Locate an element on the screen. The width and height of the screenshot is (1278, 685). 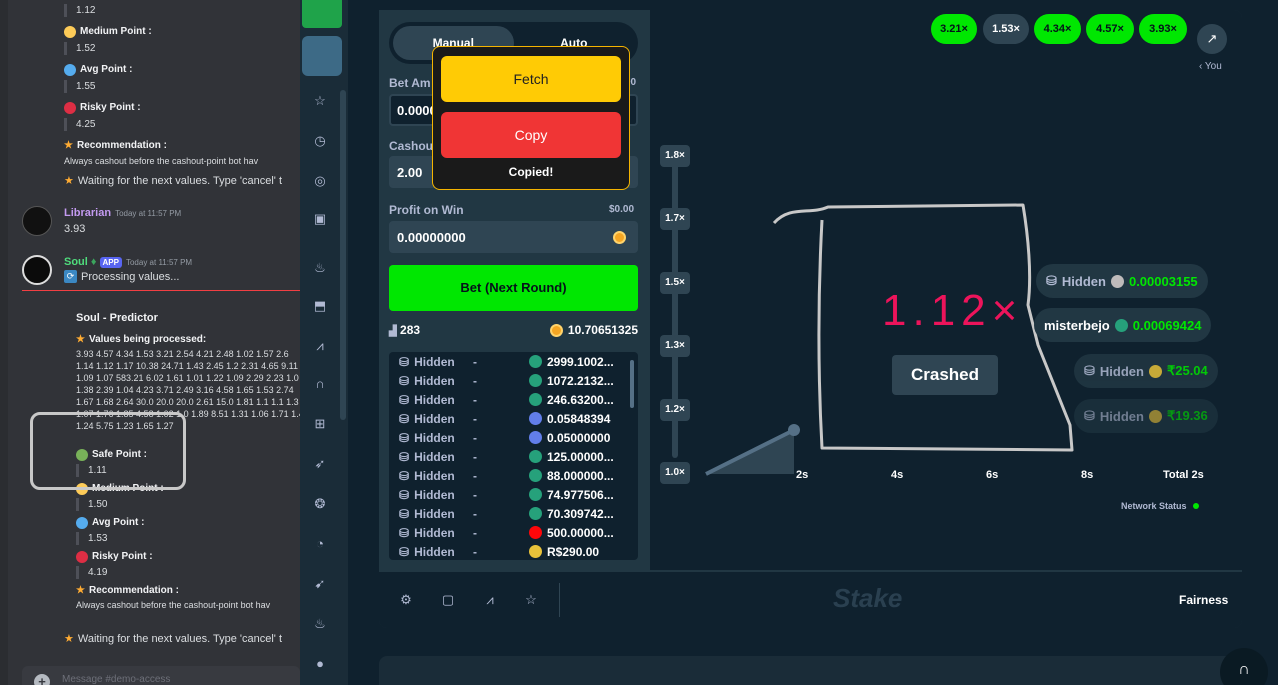
fire-icon: ♨ is located at coordinates (320, 268).